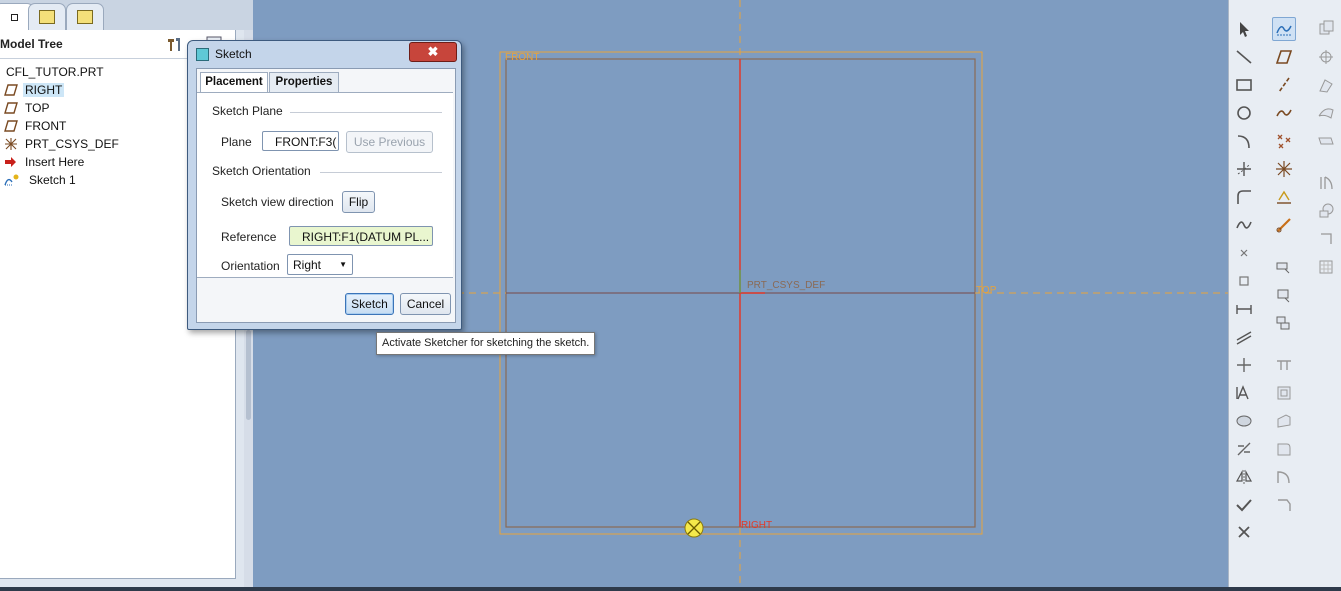 The width and height of the screenshot is (1341, 591). Describe the element at coordinates (27, 107) in the screenshot. I see `tree-item-top: TOP` at that location.